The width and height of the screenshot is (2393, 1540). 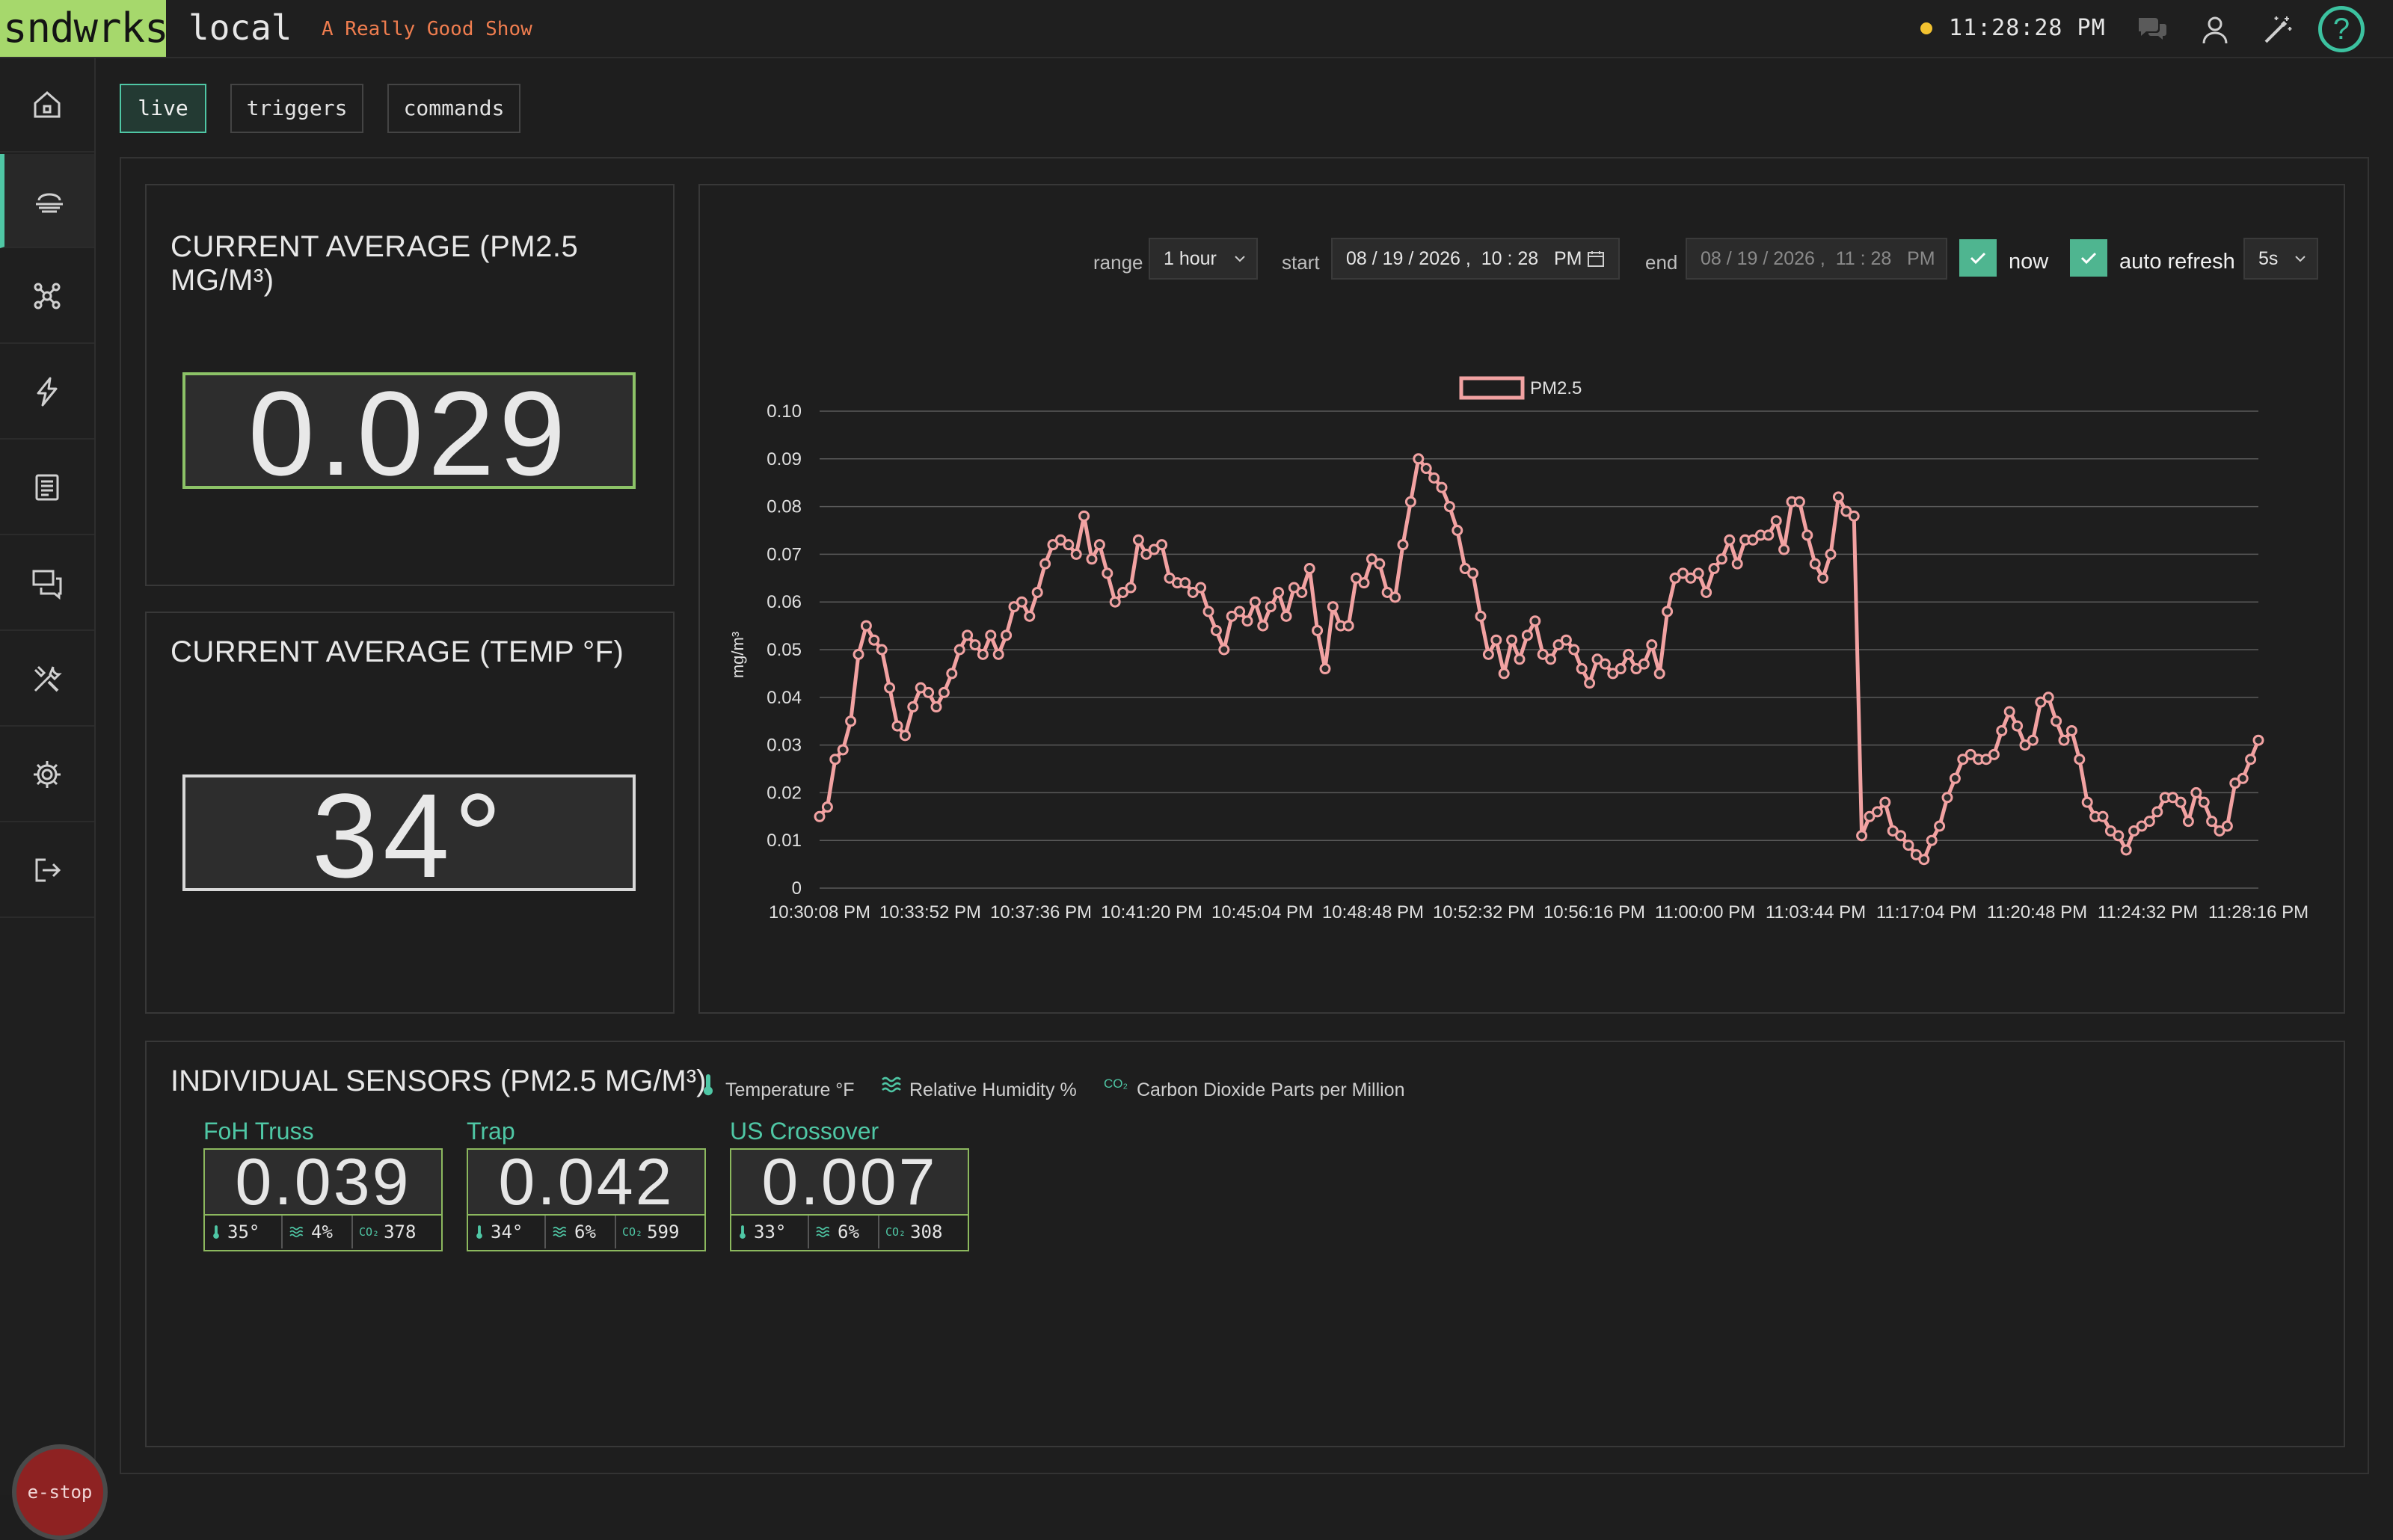 I want to click on sensor-card: US Crossover 0.007 33° 6% CO₂ 308, so click(x=849, y=1184).